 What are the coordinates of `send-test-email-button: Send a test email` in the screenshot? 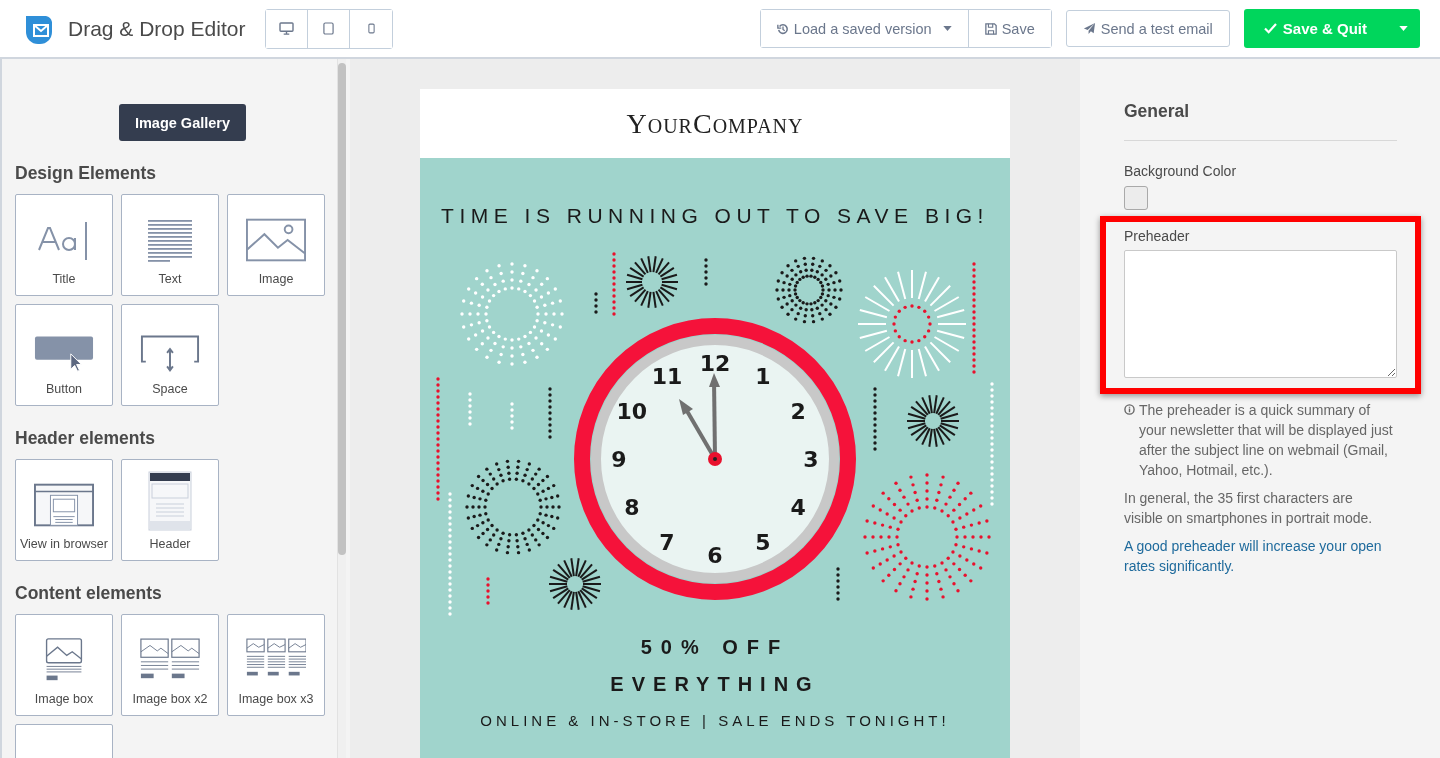 It's located at (1147, 28).